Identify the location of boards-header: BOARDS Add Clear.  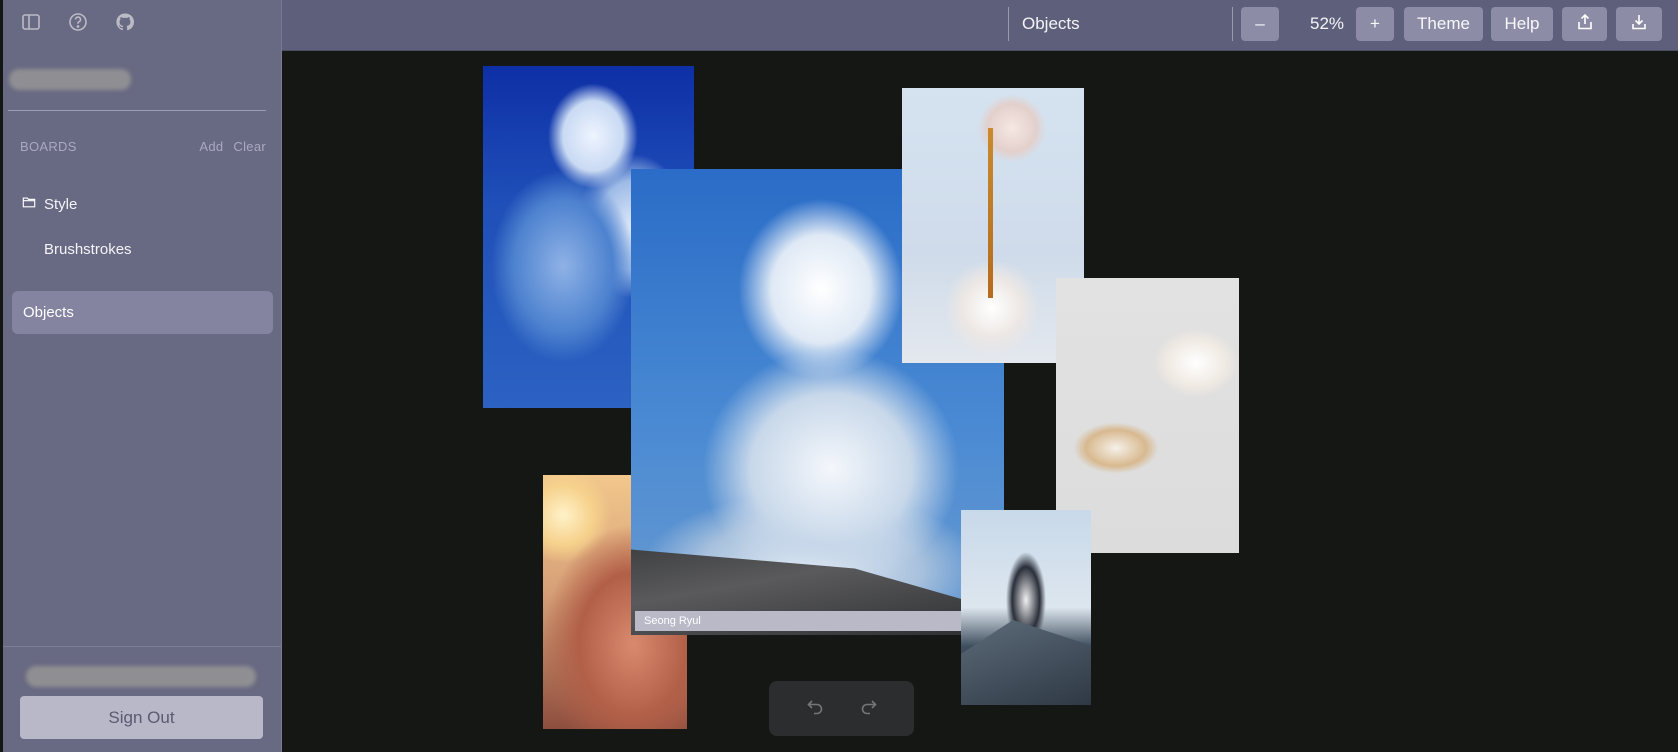
(143, 146).